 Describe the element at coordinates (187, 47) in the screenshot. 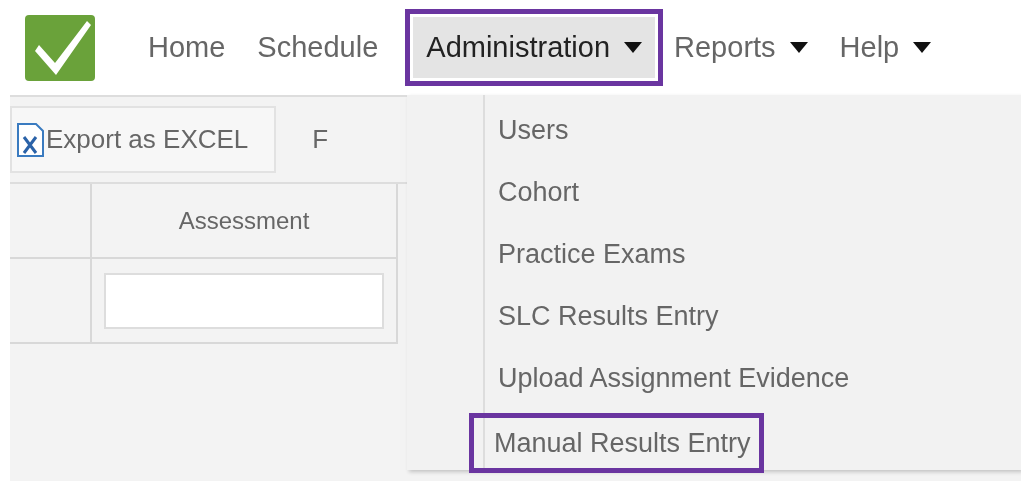

I see `nav-menu-item: Home` at that location.